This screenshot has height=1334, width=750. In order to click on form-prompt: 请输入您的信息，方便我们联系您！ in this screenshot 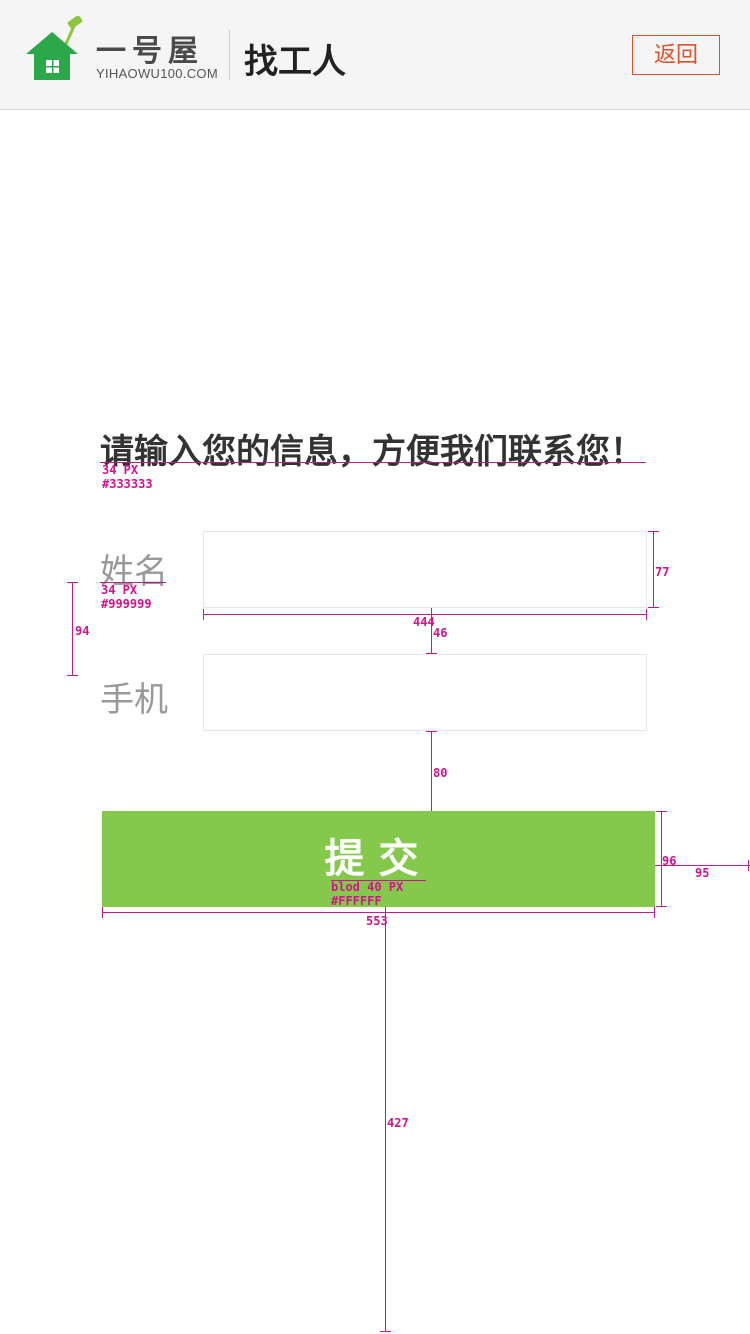, I will do `click(372, 452)`.